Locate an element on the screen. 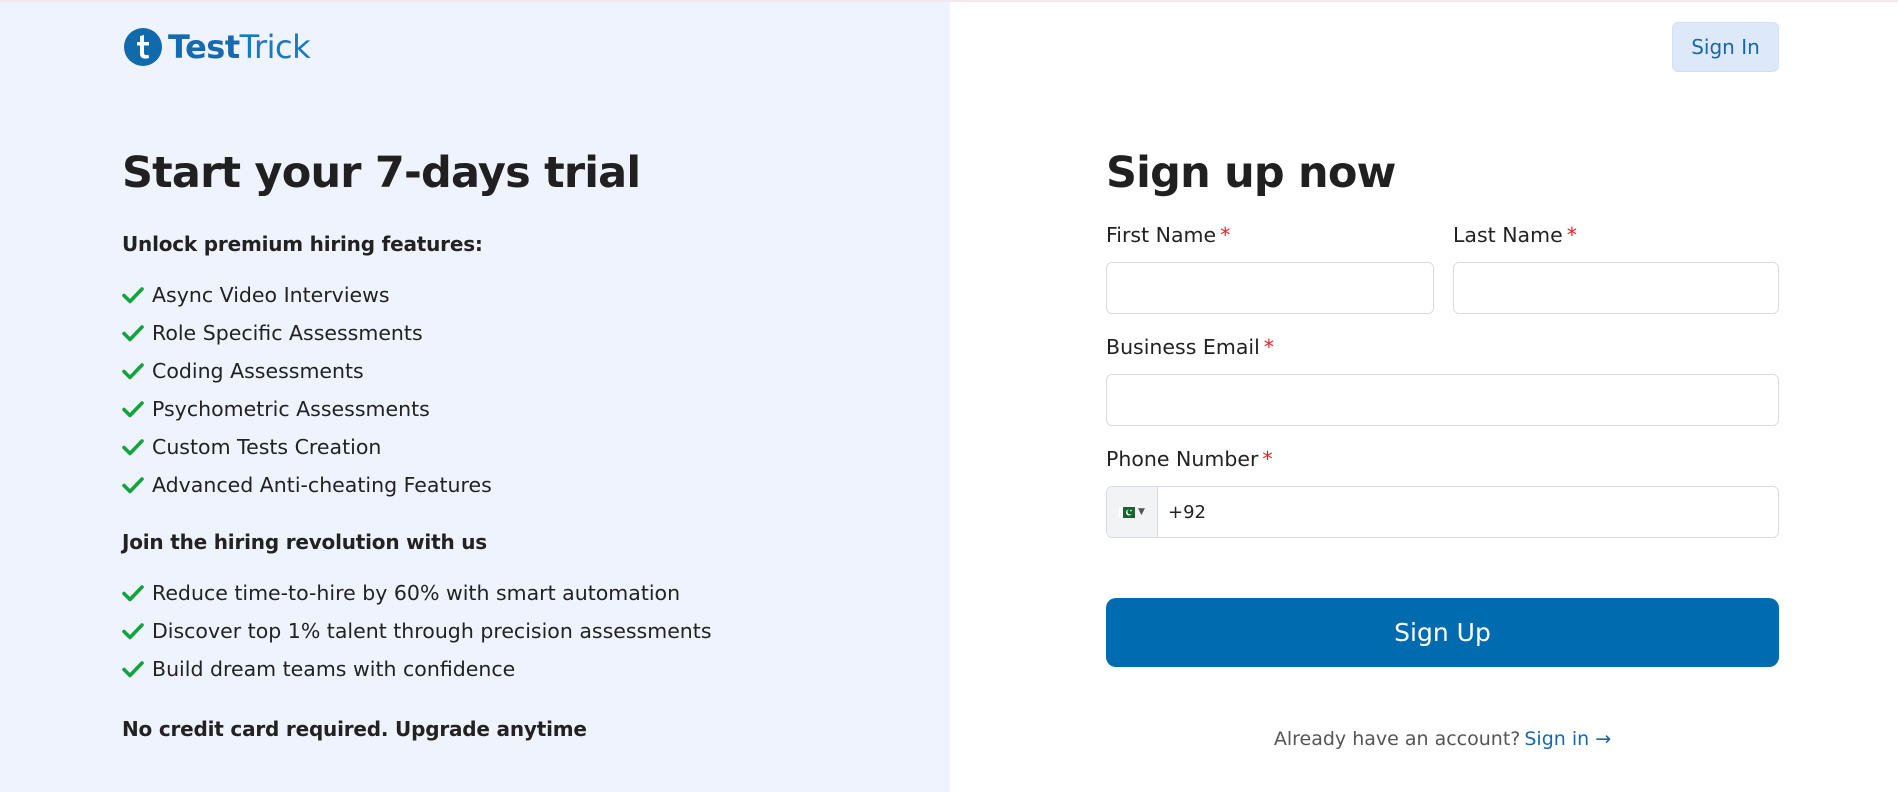  feature-item-text: Psychometric Assessments is located at coordinates (291, 409).